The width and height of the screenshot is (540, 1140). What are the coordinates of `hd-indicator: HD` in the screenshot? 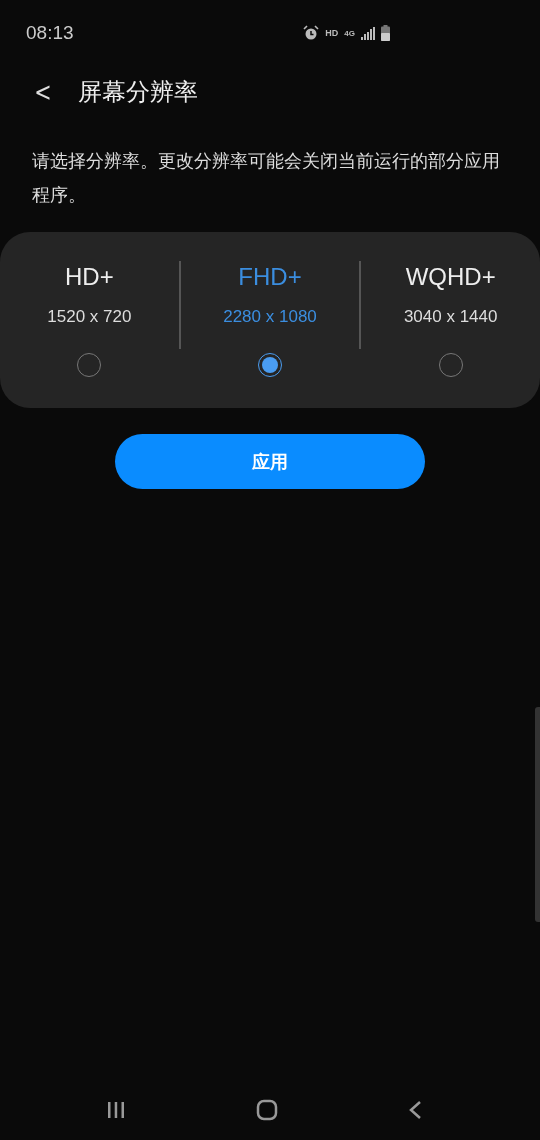 It's located at (332, 33).